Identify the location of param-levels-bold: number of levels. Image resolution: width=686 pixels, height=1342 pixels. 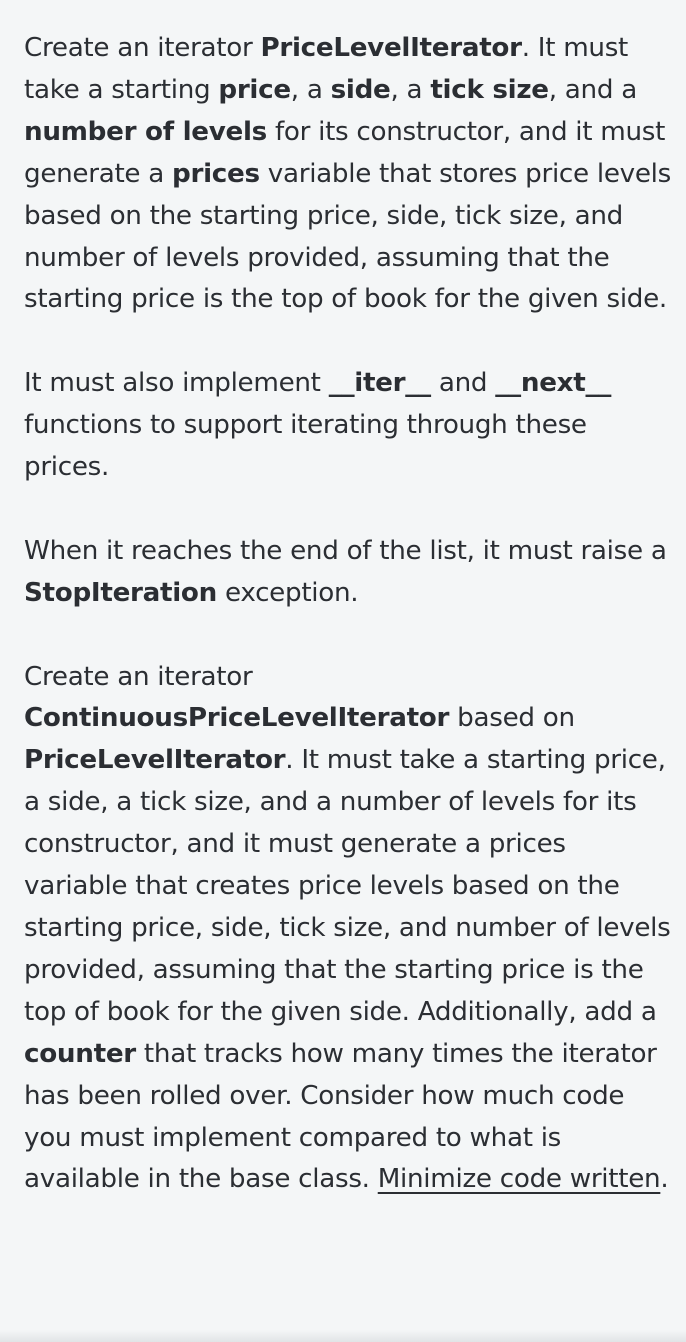
(145, 131).